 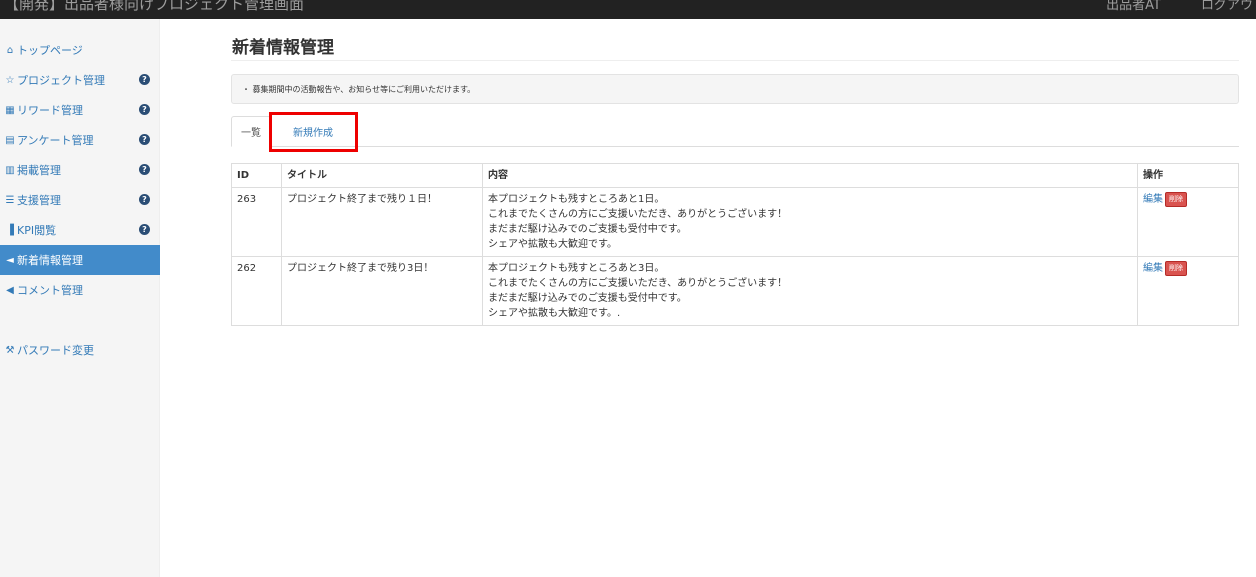 I want to click on sidebar-item-label: 掲載管理, so click(x=39, y=170).